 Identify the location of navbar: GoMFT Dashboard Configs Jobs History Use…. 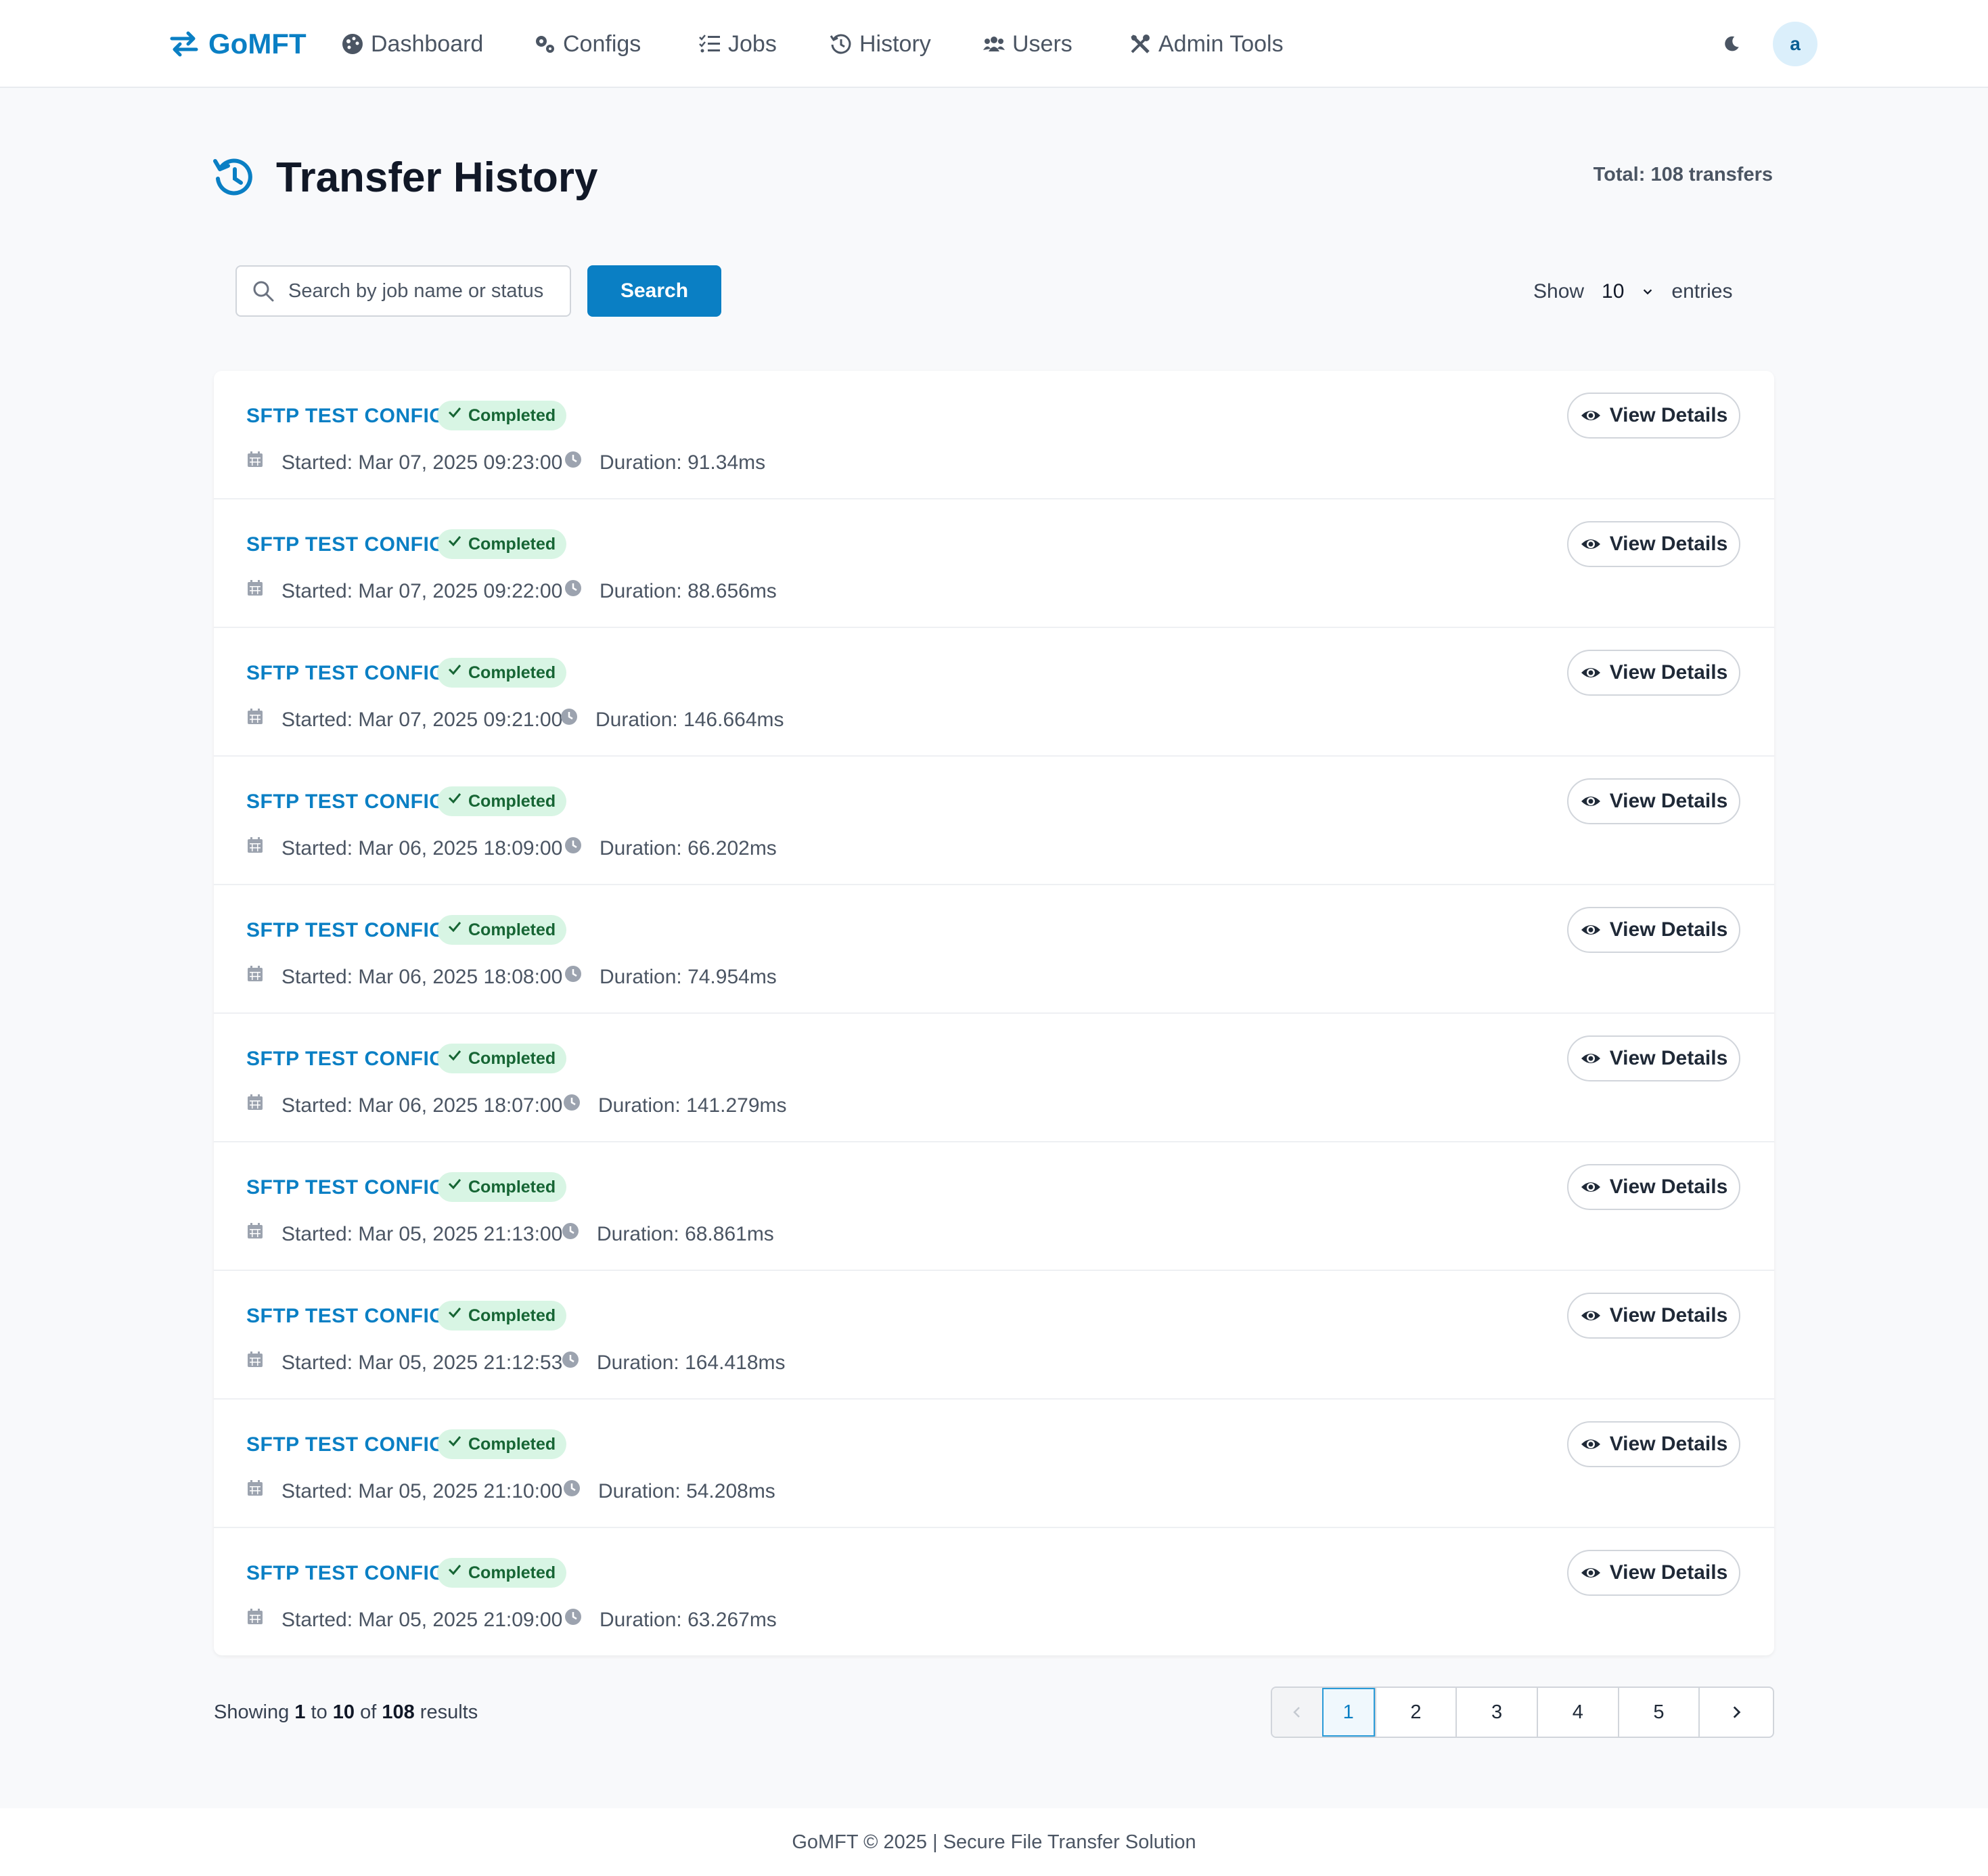
(994, 44).